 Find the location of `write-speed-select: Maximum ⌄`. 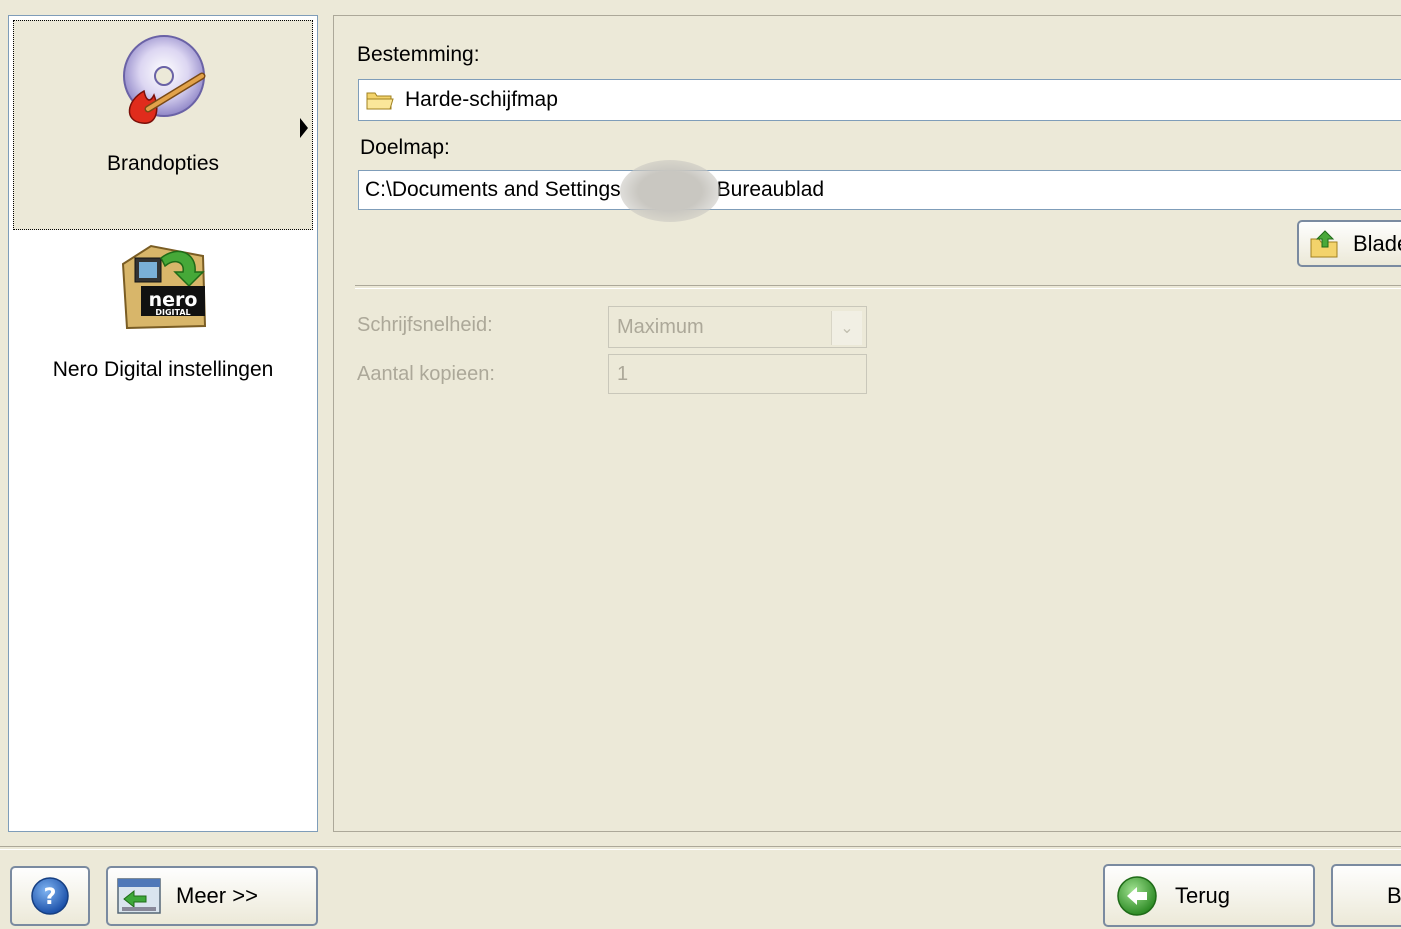

write-speed-select: Maximum ⌄ is located at coordinates (737, 327).